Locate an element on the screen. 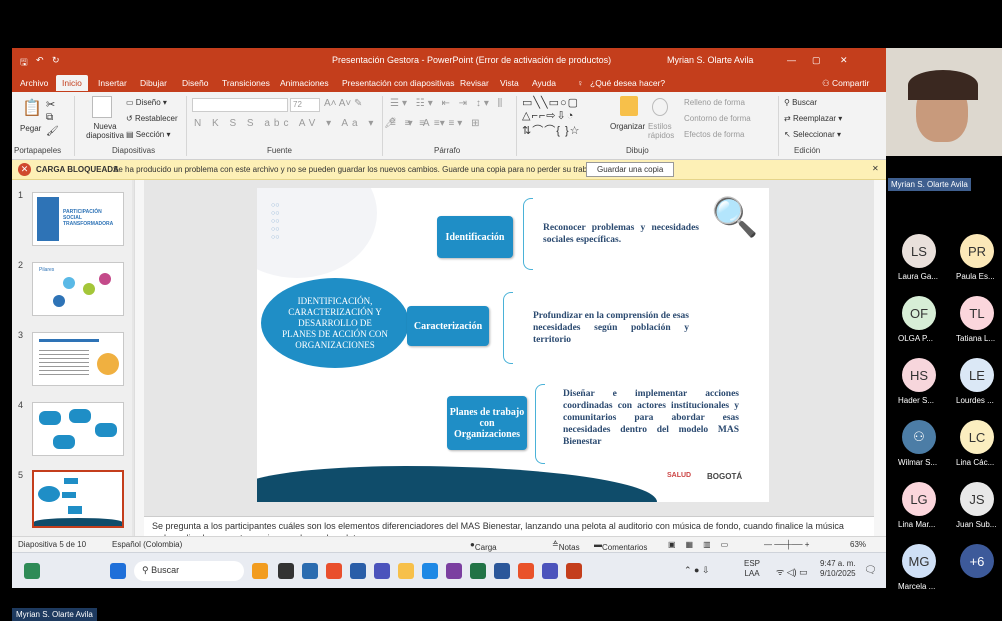 The height and width of the screenshot is (621, 1002). tab-revisar: Revisar is located at coordinates (474, 83).